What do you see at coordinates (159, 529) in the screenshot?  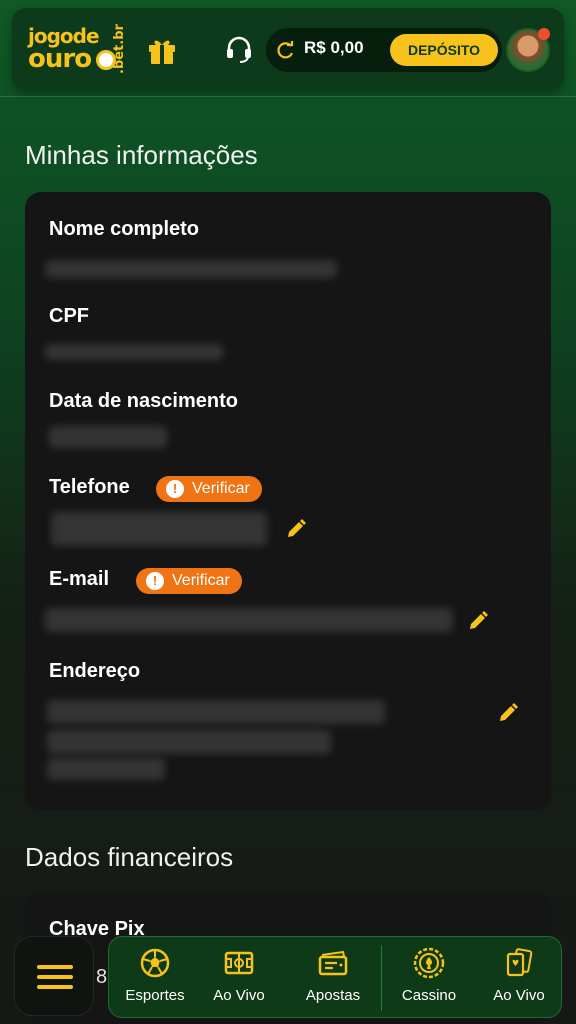 I see `phone-value-redacted` at bounding box center [159, 529].